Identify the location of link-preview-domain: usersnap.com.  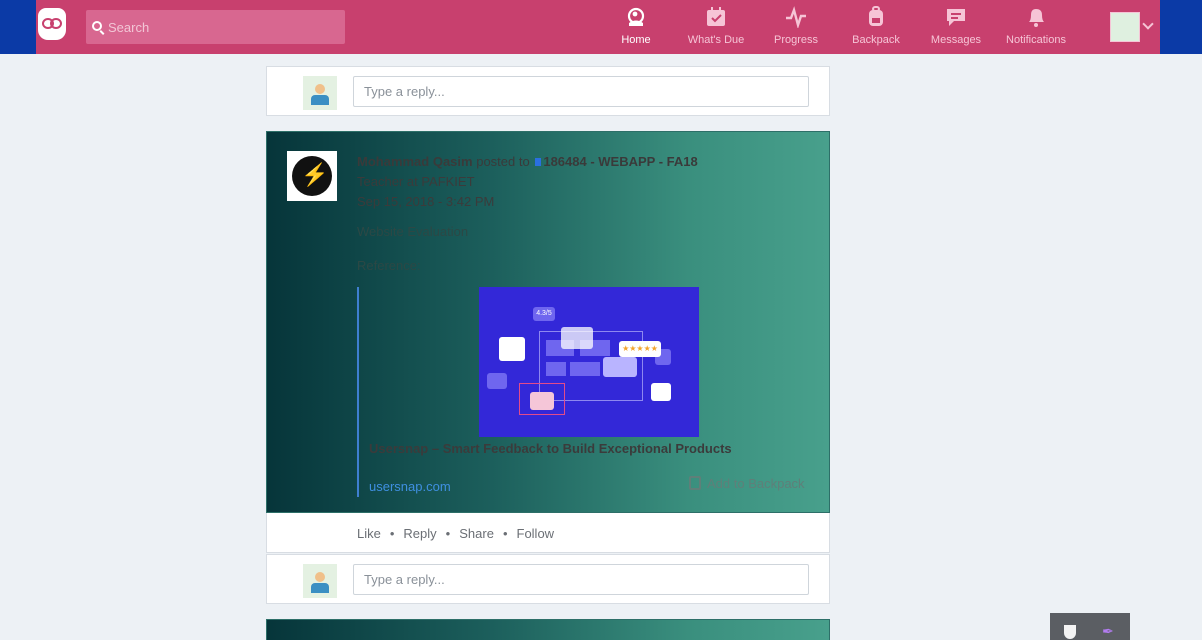
(410, 486).